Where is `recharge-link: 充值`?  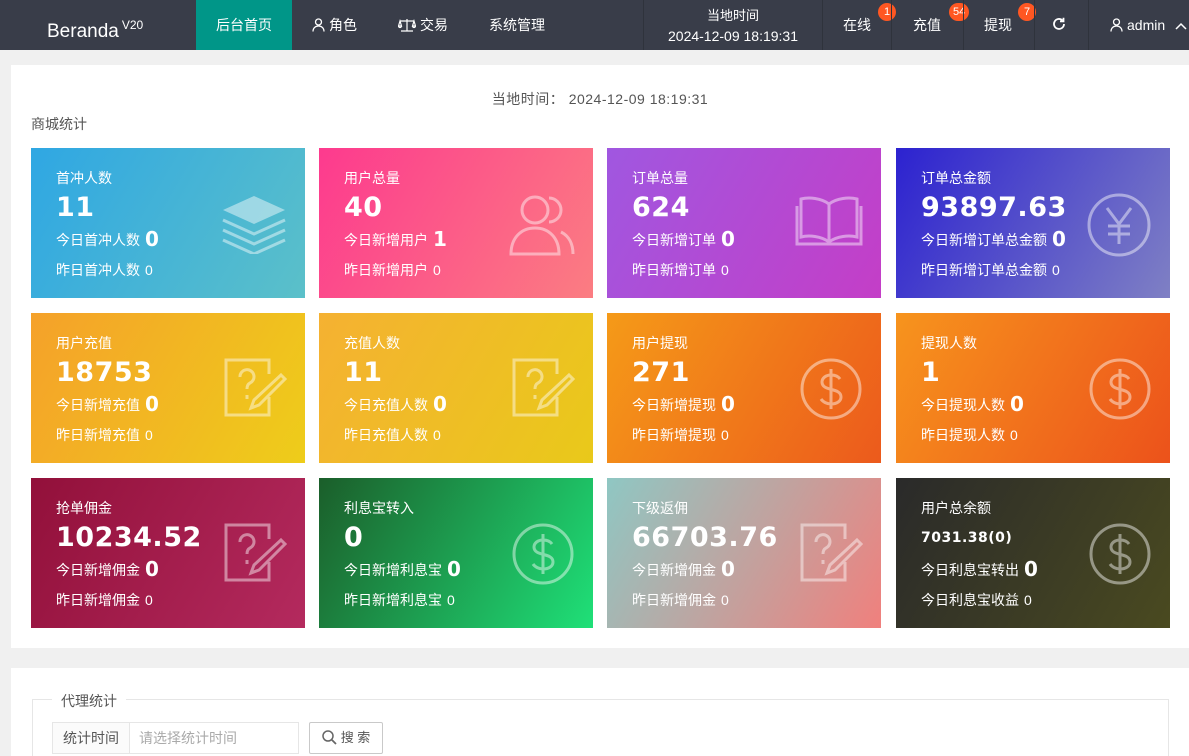 recharge-link: 充值 is located at coordinates (927, 25).